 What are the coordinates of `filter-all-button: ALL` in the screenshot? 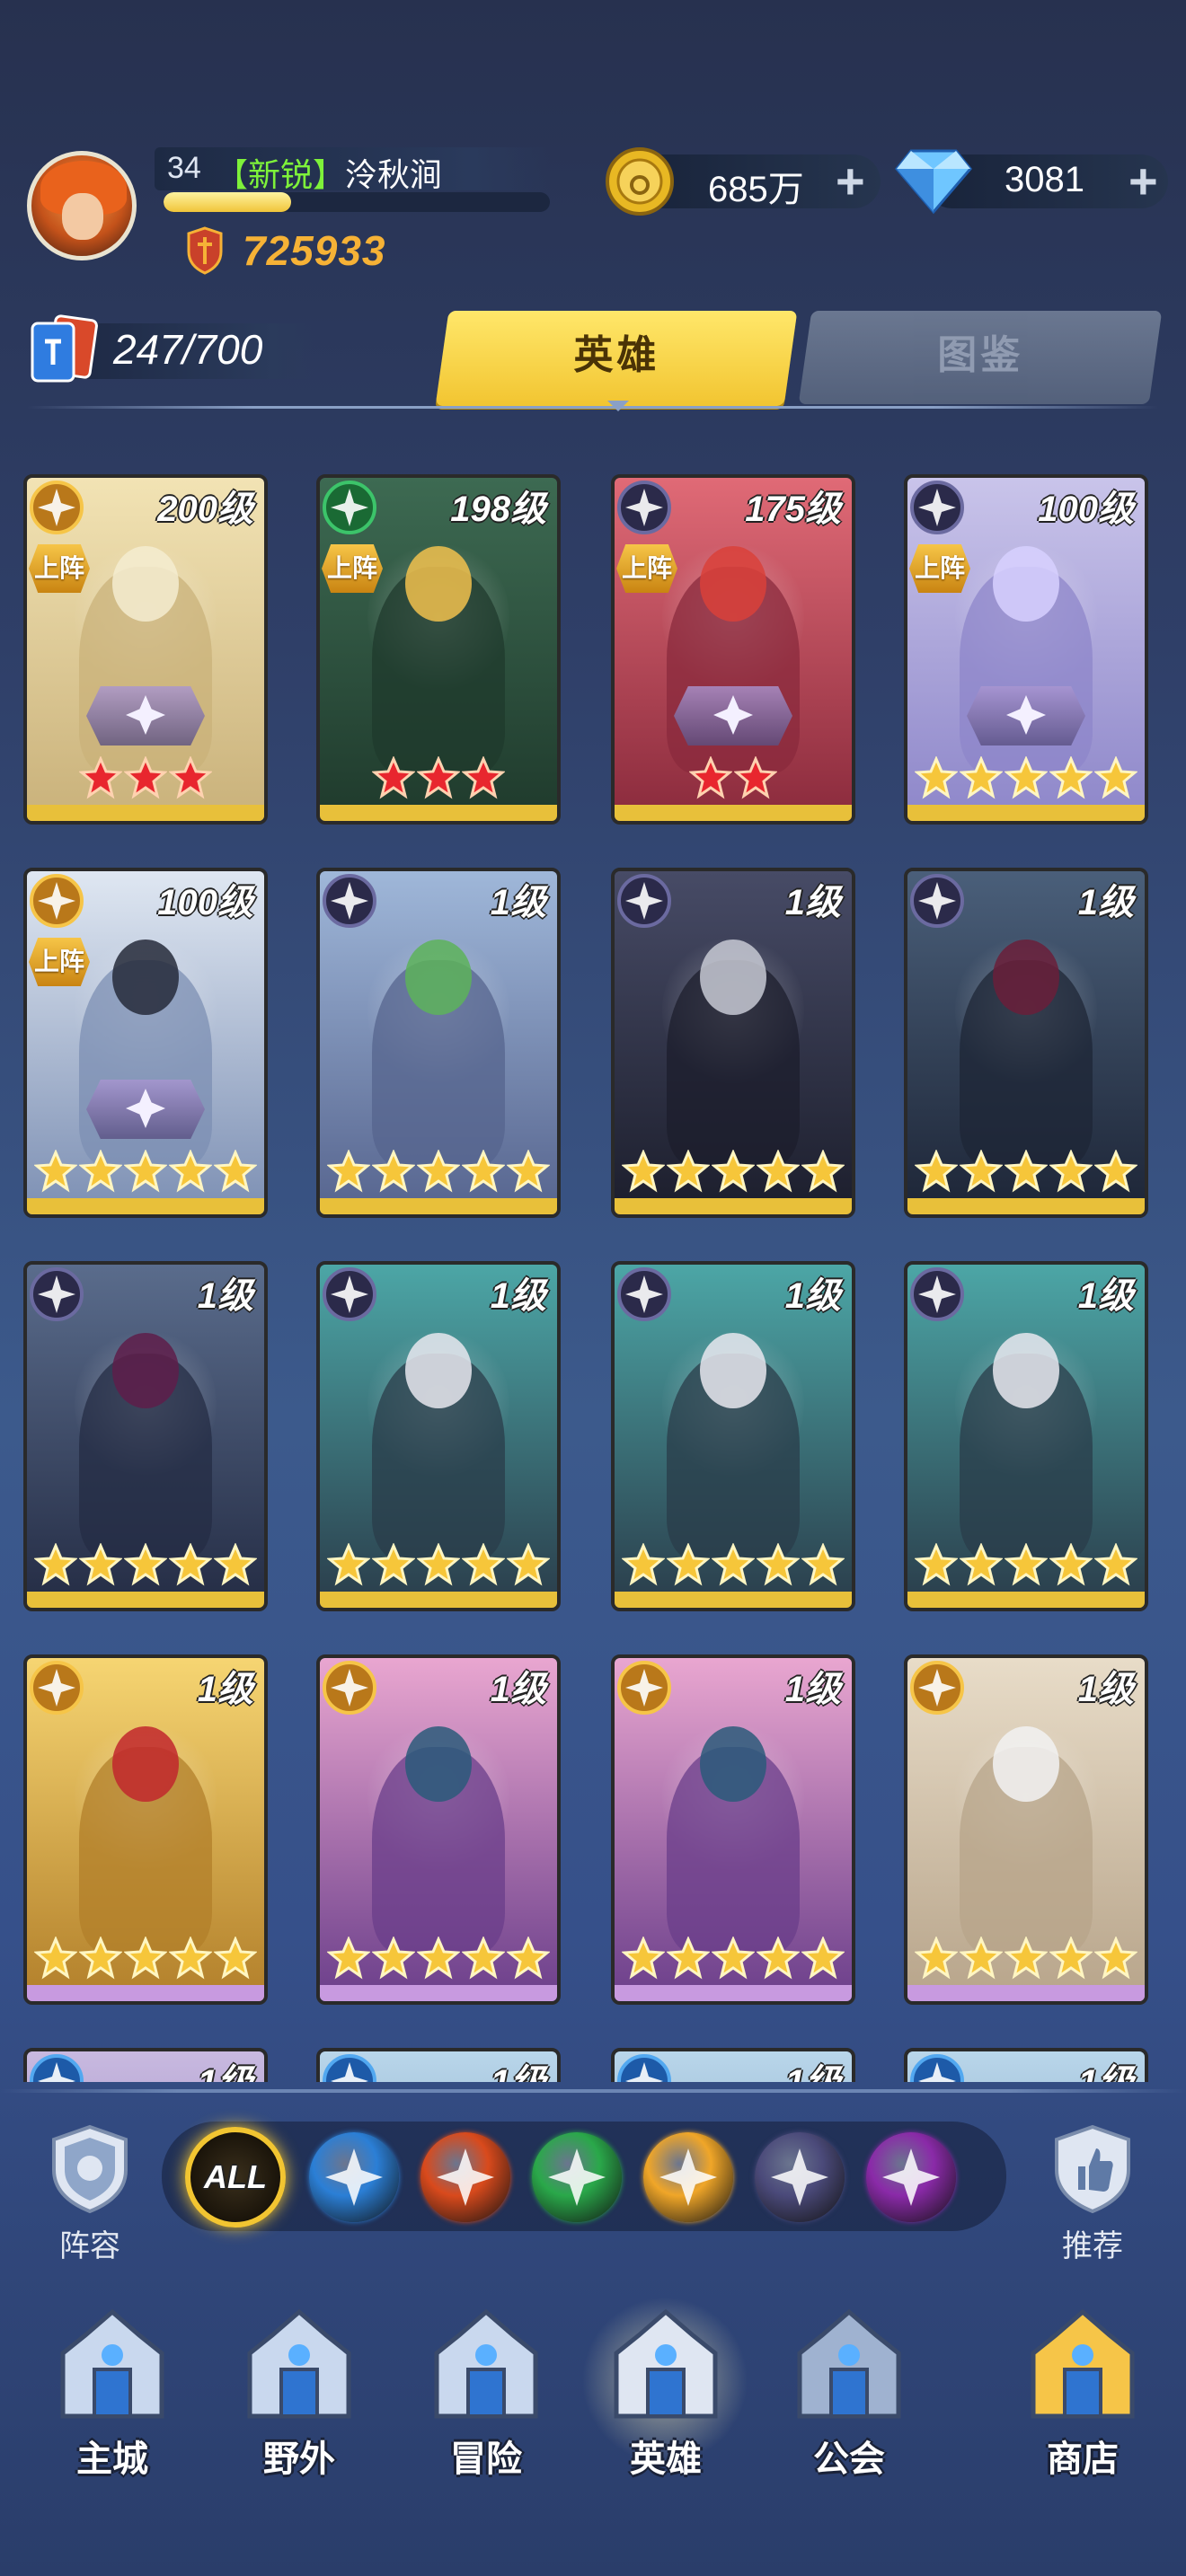 It's located at (235, 2177).